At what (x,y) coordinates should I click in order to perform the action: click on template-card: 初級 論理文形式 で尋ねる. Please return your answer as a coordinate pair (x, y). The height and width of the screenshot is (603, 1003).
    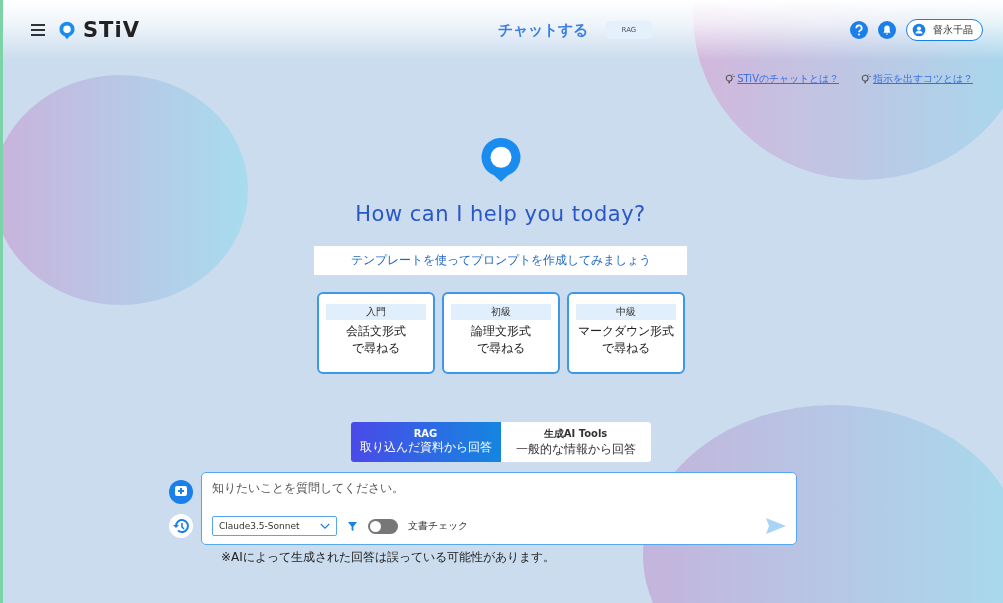
    Looking at the image, I should click on (500, 333).